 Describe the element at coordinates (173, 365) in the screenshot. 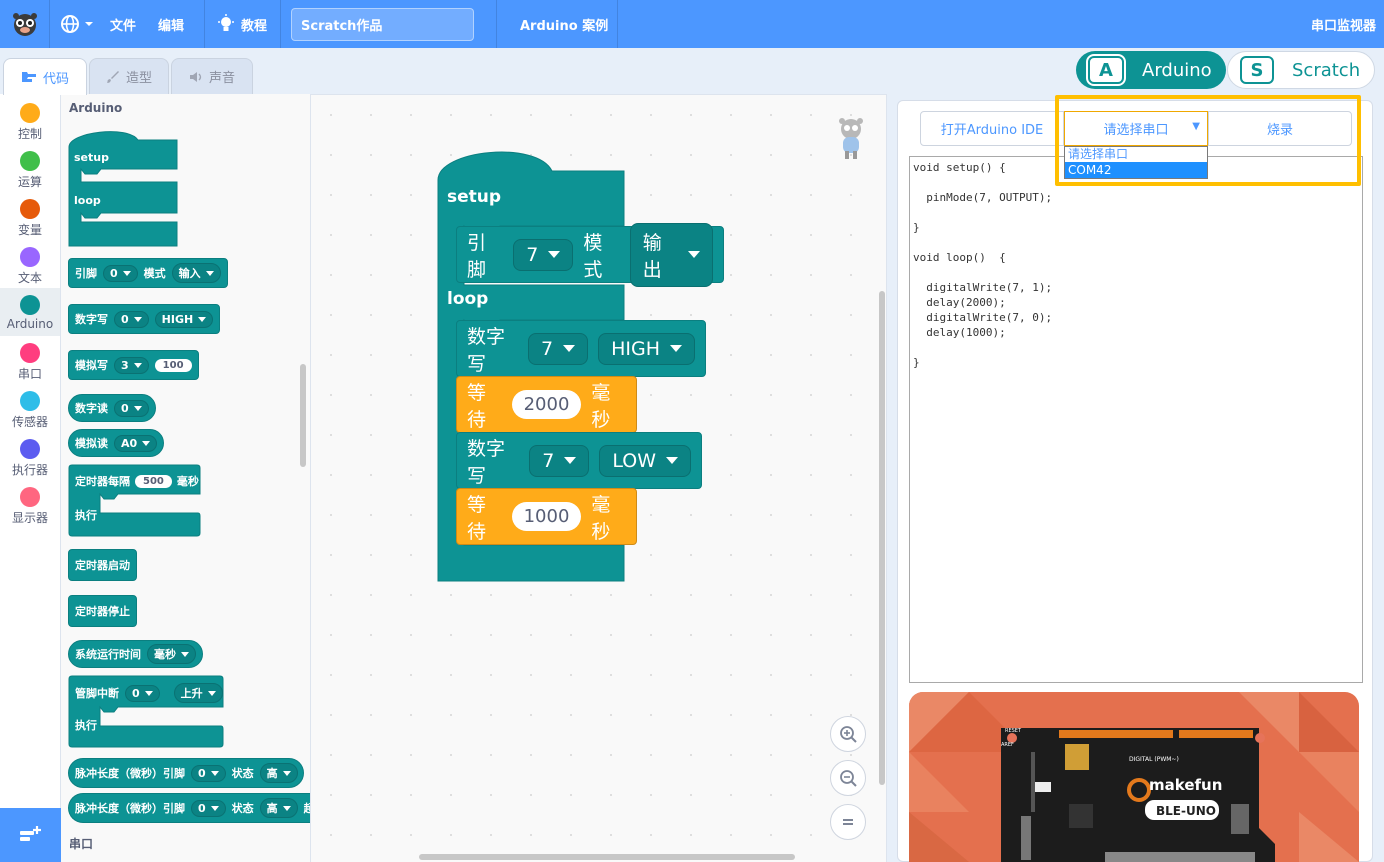

I see `value-input: 100` at that location.